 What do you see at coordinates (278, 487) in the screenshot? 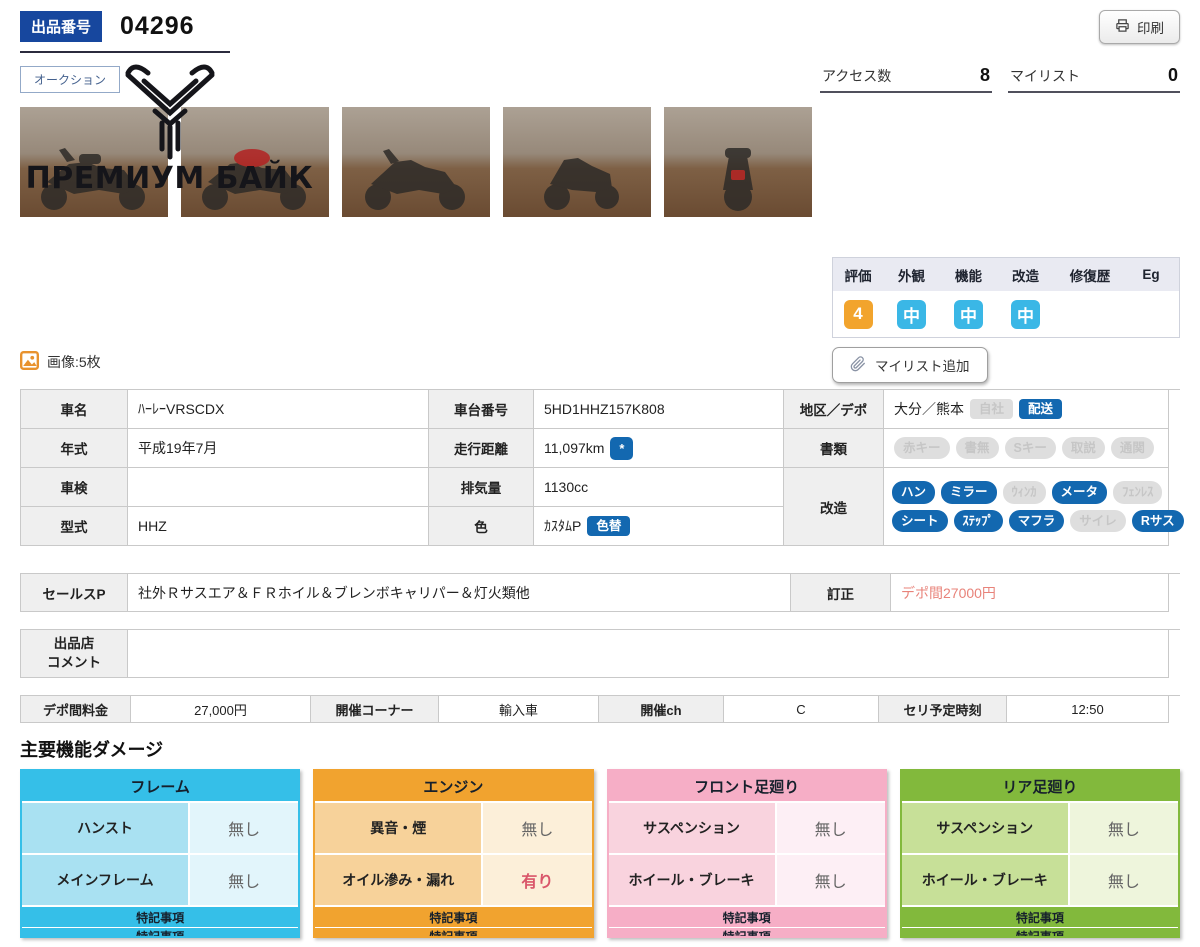
I see `inspection-value` at bounding box center [278, 487].